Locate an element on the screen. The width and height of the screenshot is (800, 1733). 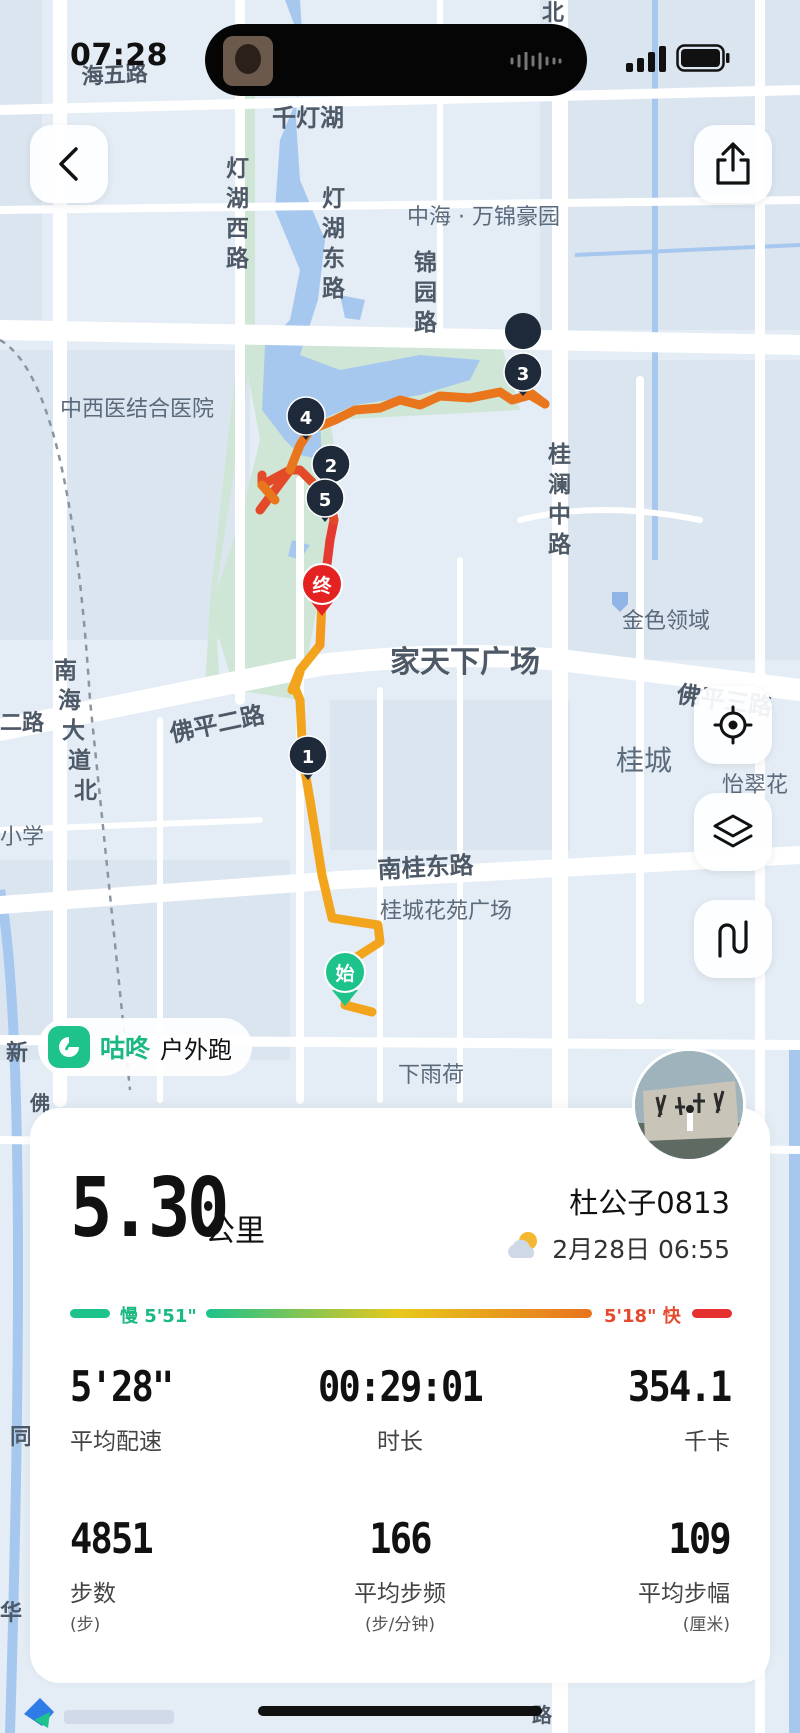
route-path-icon is located at coordinates (733, 939).